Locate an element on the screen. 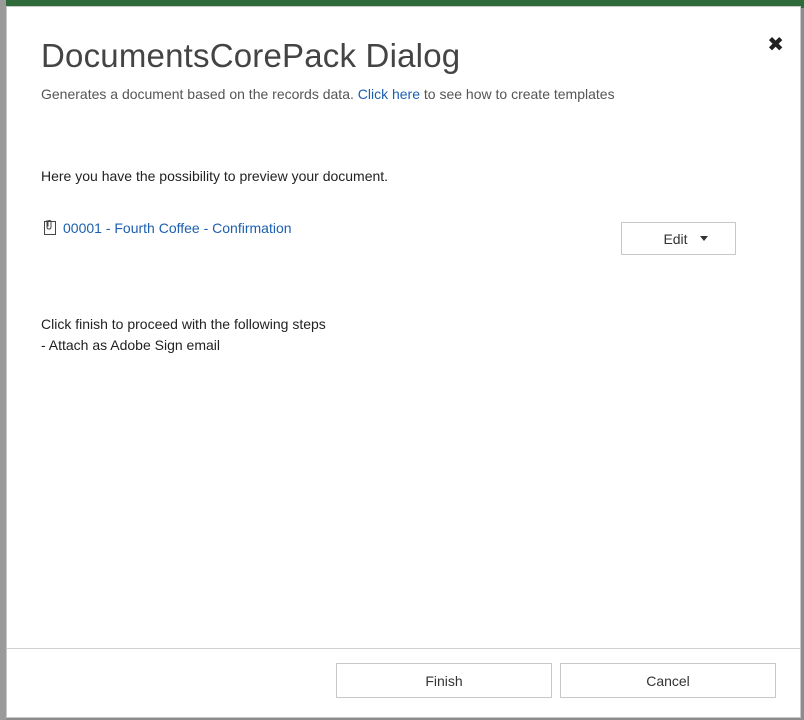 The height and width of the screenshot is (720, 804). edit-button-label: Edit is located at coordinates (675, 238).